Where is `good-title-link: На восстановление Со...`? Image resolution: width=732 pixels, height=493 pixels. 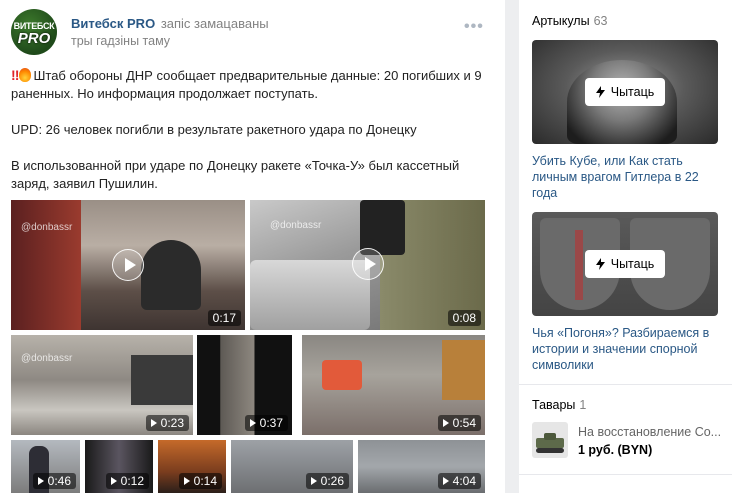
good-title-link: На восстановление Со... is located at coordinates (653, 432).